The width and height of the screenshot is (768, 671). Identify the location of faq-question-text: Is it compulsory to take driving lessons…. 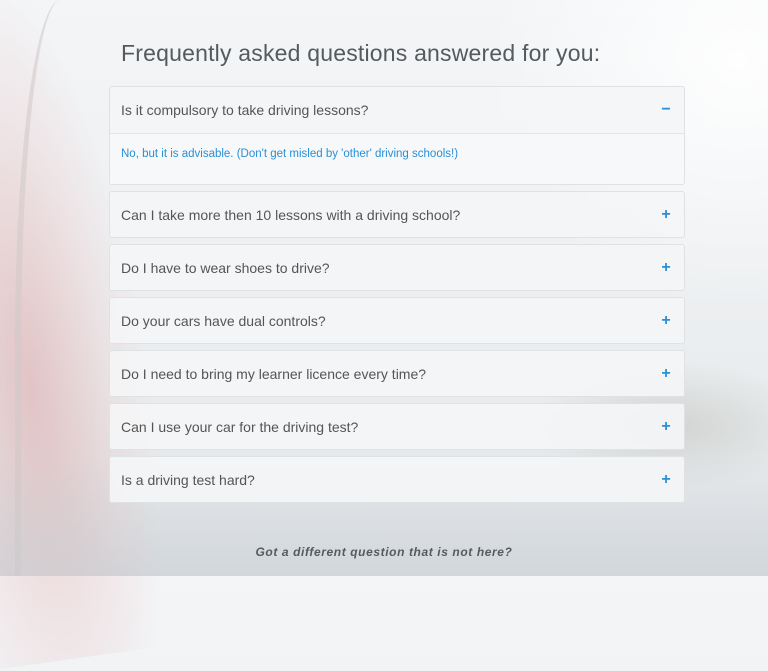
(245, 110).